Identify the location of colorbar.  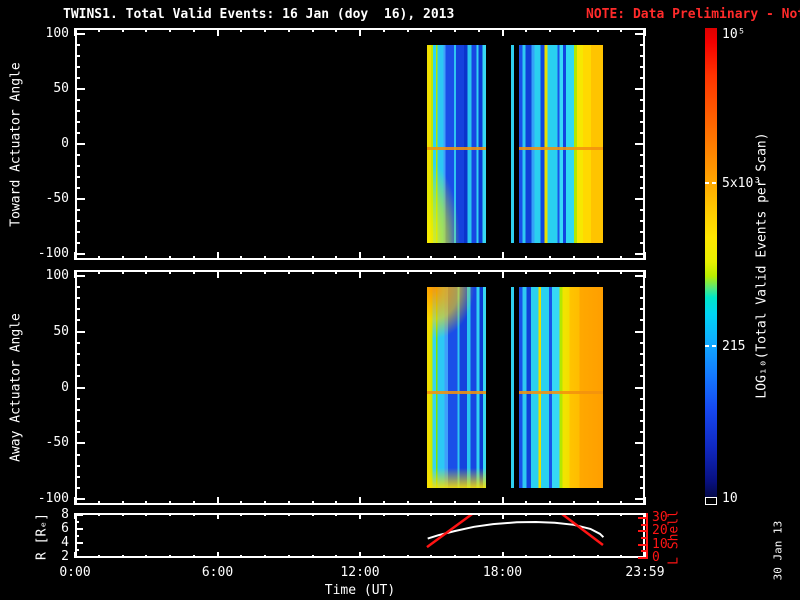
(711, 266).